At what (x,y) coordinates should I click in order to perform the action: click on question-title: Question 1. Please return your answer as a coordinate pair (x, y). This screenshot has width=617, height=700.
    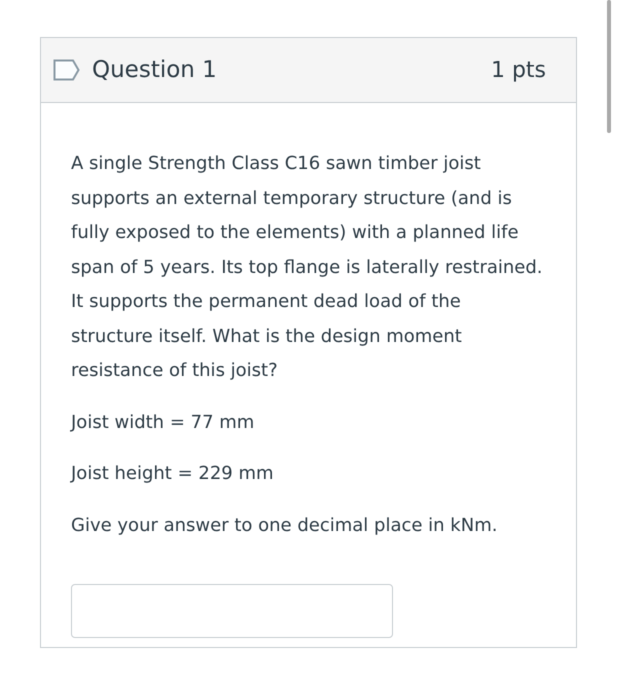
    Looking at the image, I should click on (155, 70).